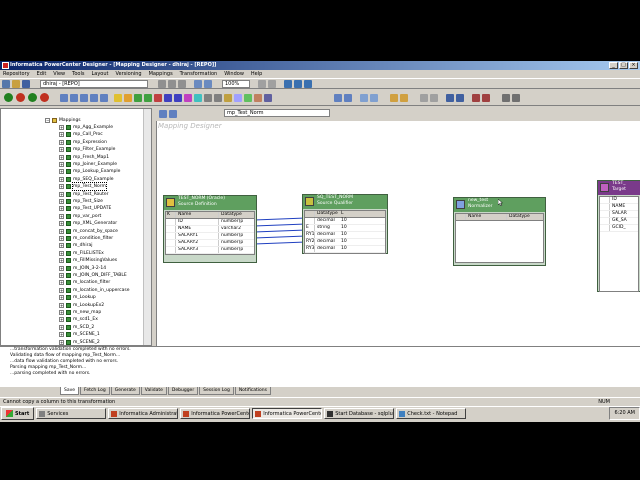 This screenshot has height=480, width=640. Describe the element at coordinates (64, 98) in the screenshot. I see `source-analyzer-icon` at that location.